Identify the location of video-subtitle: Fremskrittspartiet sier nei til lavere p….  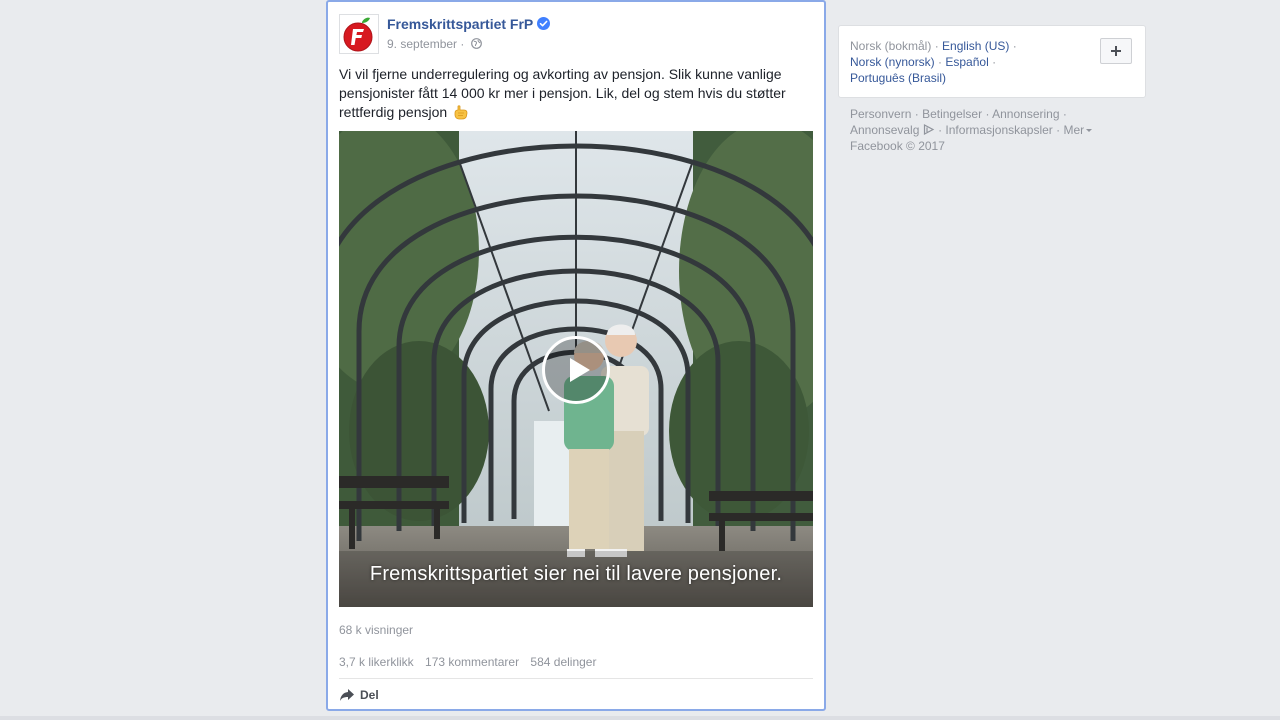
(576, 574).